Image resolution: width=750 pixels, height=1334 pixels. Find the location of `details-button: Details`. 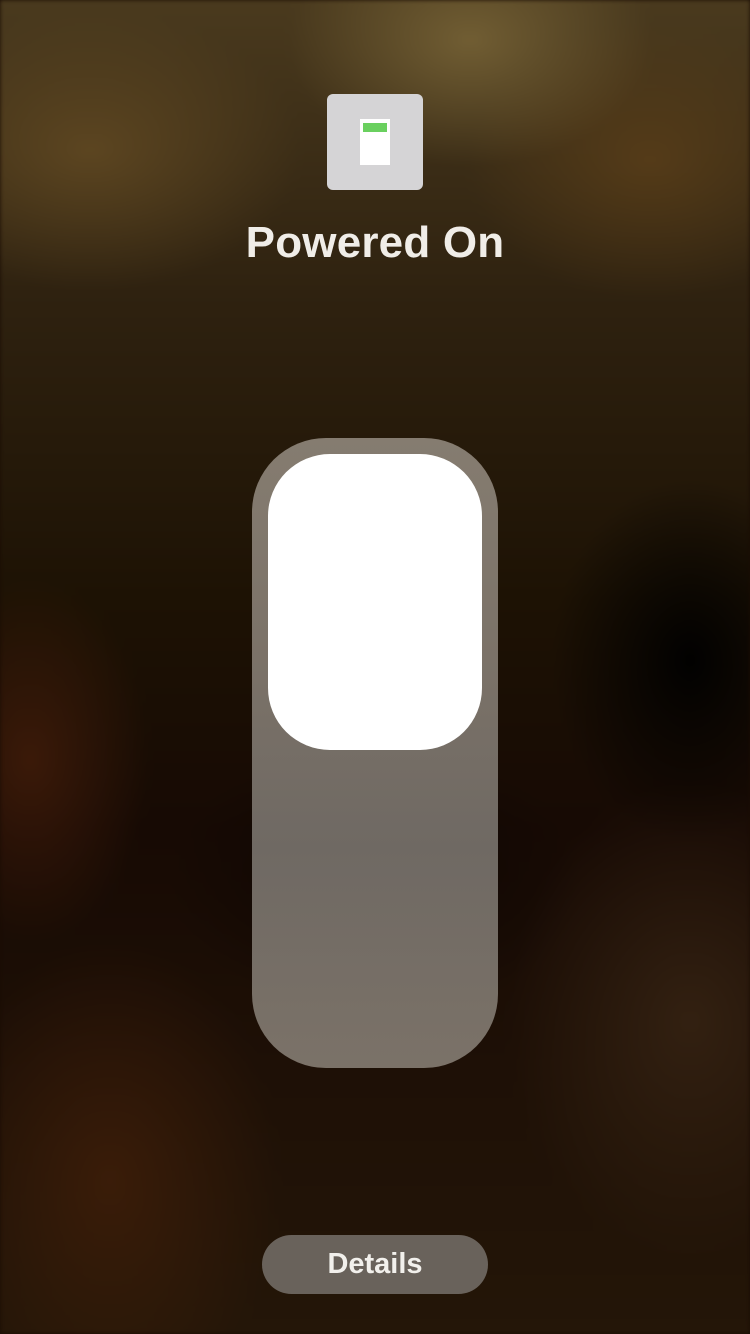

details-button: Details is located at coordinates (375, 1264).